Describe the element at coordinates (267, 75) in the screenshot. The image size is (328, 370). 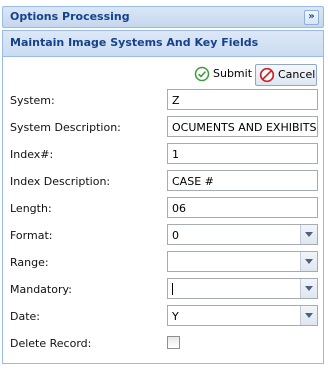
I see `cancel-circle-icon` at that location.